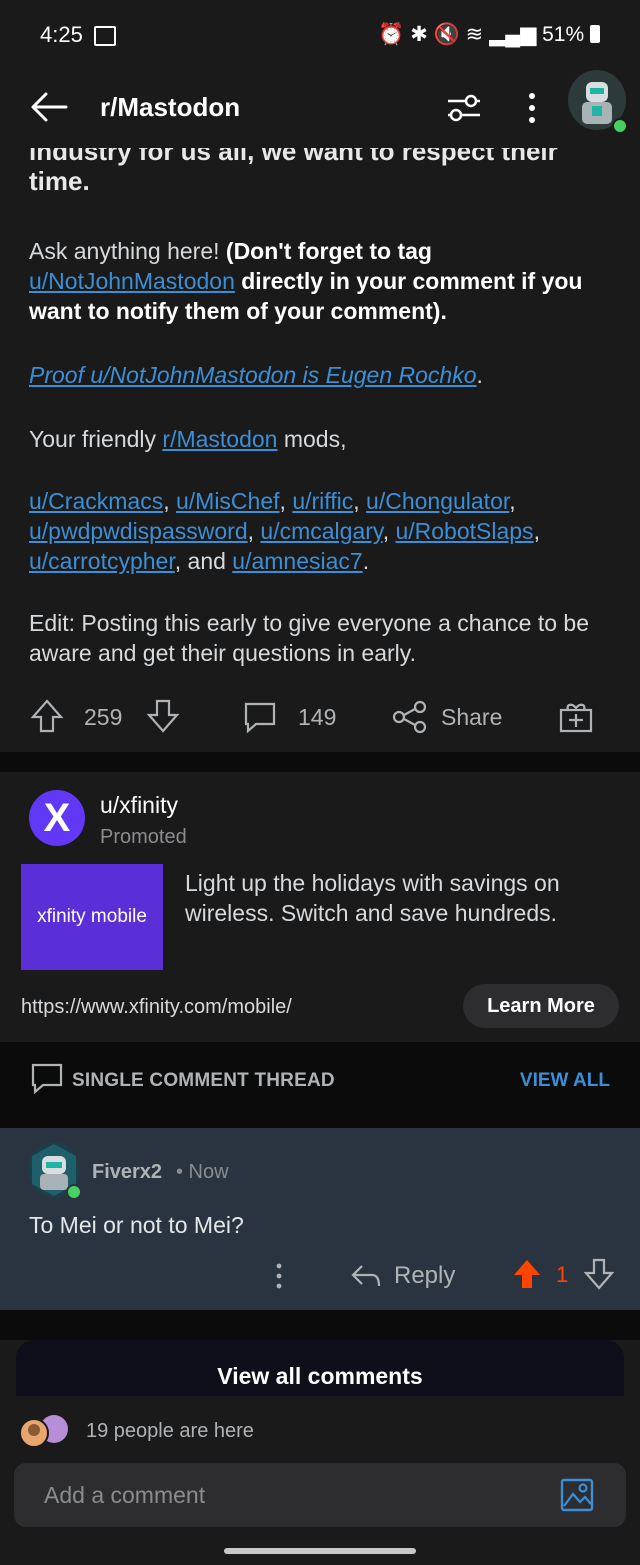 The width and height of the screenshot is (640, 1565). Describe the element at coordinates (49, 107) in the screenshot. I see `back-arrow-icon` at that location.